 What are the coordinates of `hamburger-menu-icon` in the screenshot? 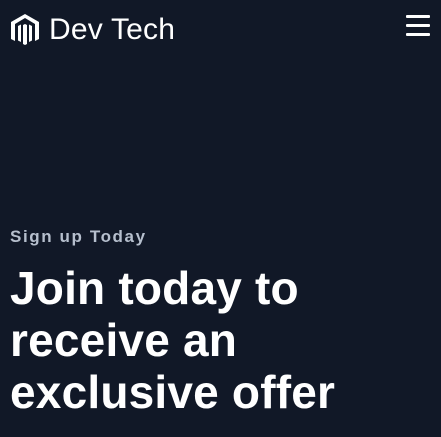 It's located at (418, 25).